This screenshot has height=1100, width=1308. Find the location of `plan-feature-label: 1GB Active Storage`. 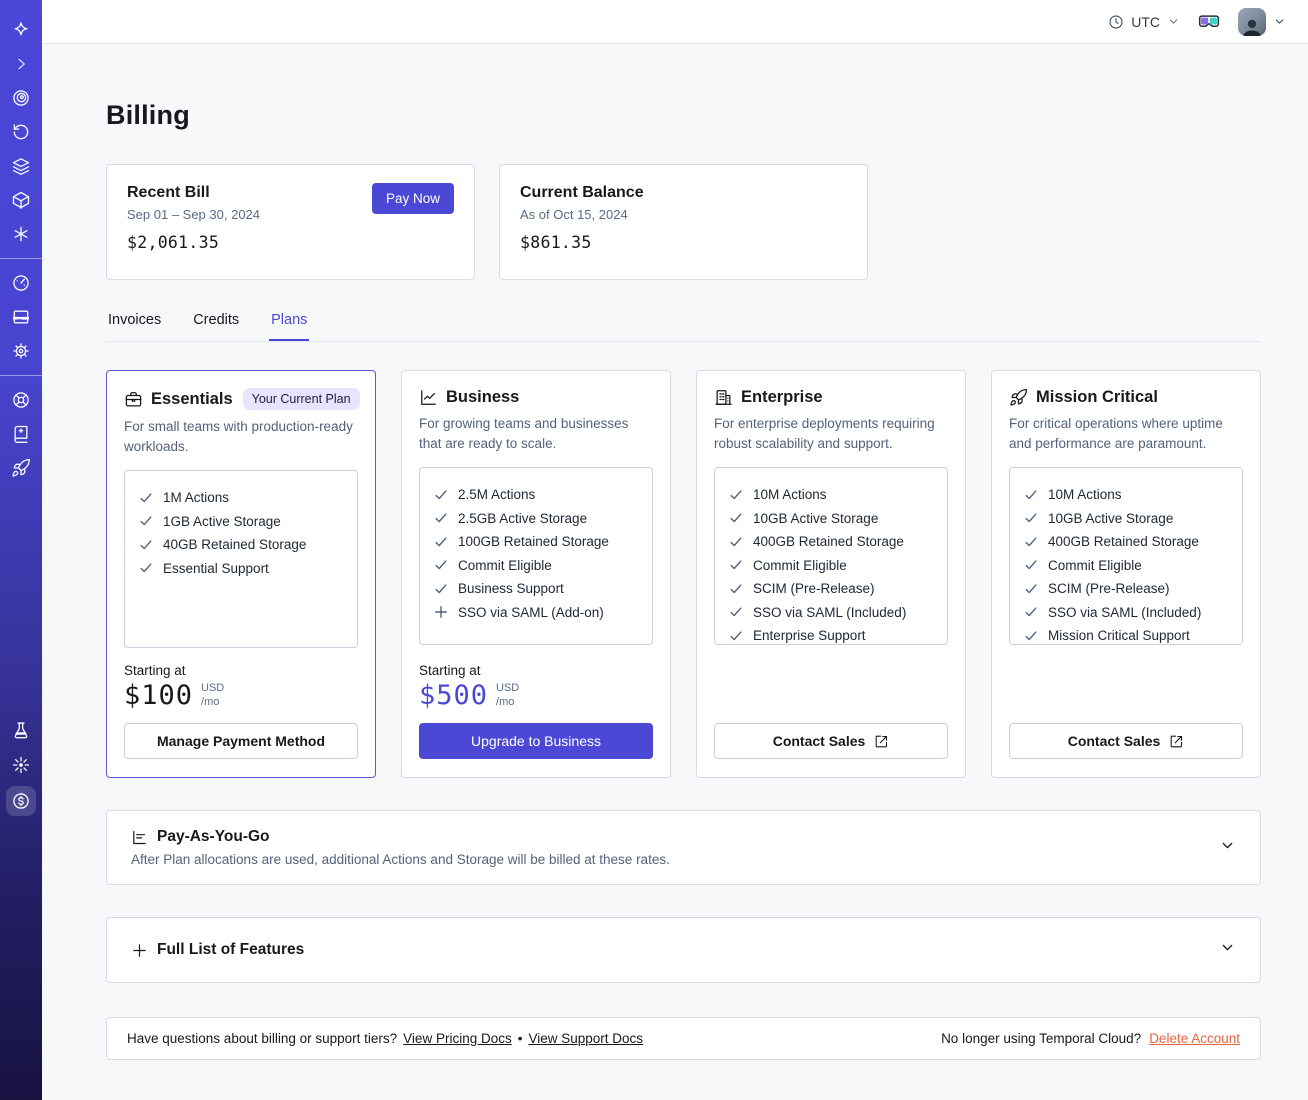

plan-feature-label: 1GB Active Storage is located at coordinates (222, 521).